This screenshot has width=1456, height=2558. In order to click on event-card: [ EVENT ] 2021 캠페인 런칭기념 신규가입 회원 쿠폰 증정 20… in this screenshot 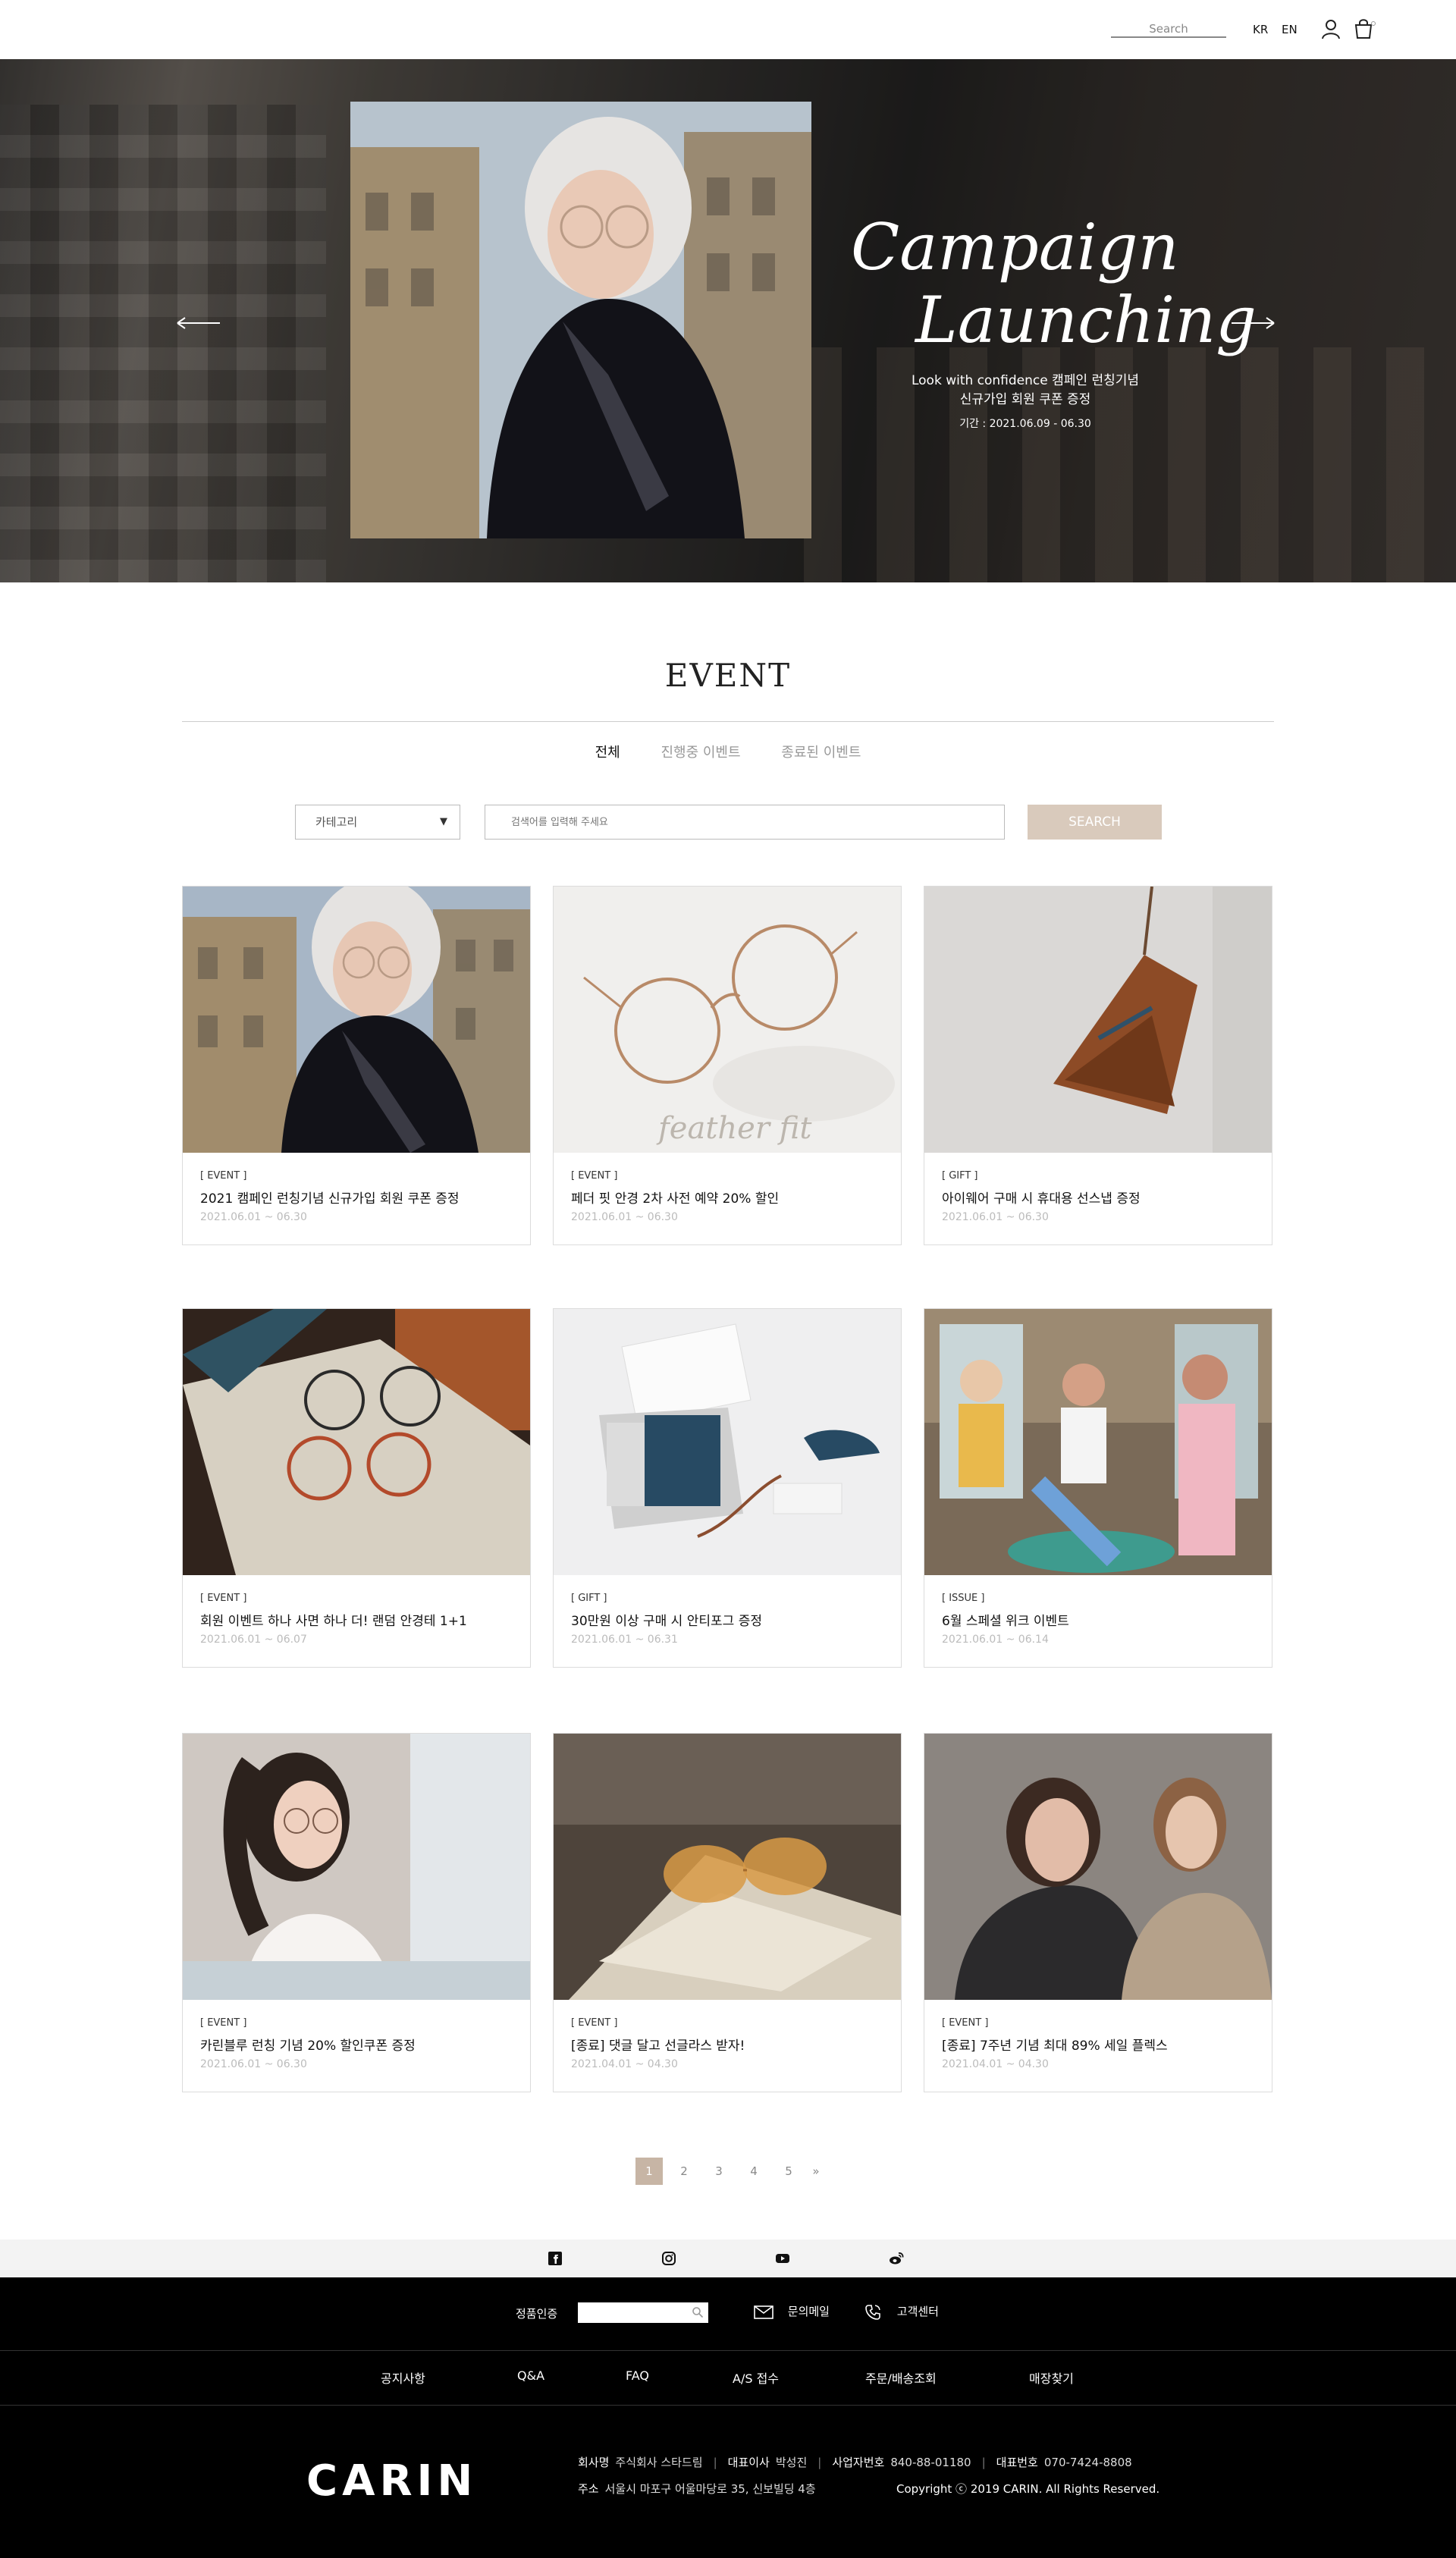, I will do `click(356, 1065)`.